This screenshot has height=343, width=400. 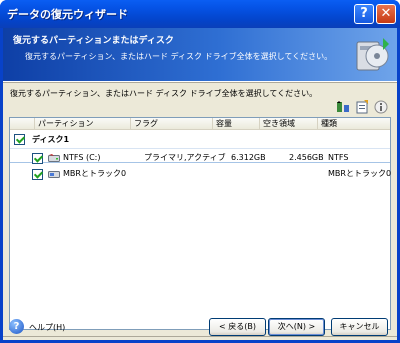 I want to click on partition-flag: プライマリ,アクティブ, so click(x=185, y=157).